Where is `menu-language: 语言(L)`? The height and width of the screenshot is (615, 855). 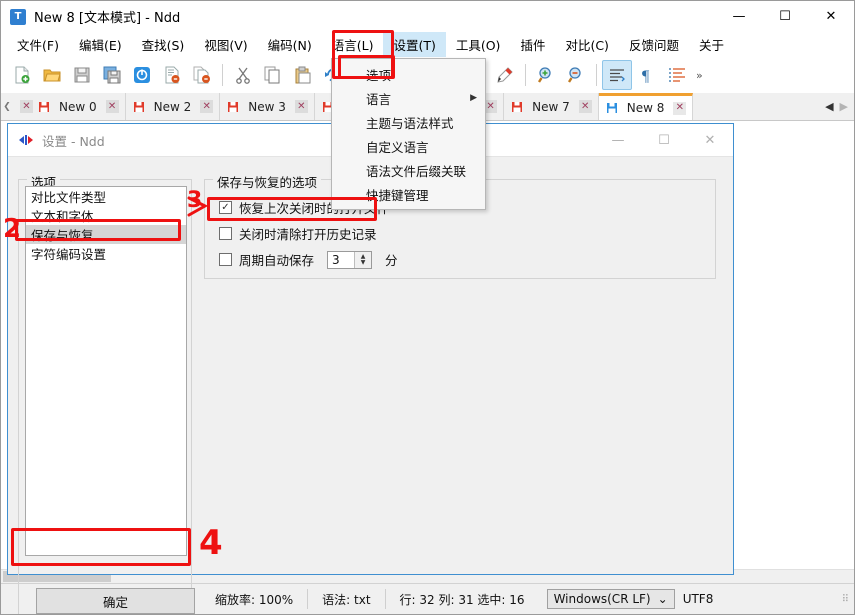 menu-language: 语言(L) is located at coordinates (353, 44).